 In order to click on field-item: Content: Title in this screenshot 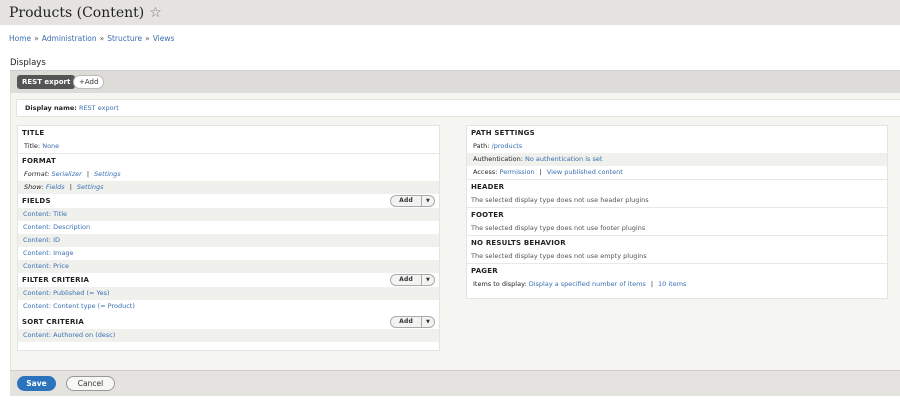, I will do `click(228, 214)`.